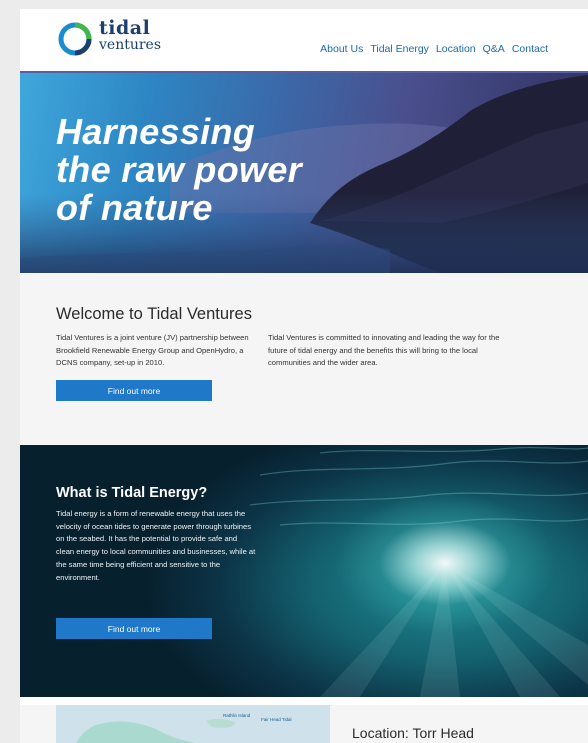 This screenshot has width=588, height=743. What do you see at coordinates (125, 28) in the screenshot?
I see `logo-wordmark-tidal: tidal` at bounding box center [125, 28].